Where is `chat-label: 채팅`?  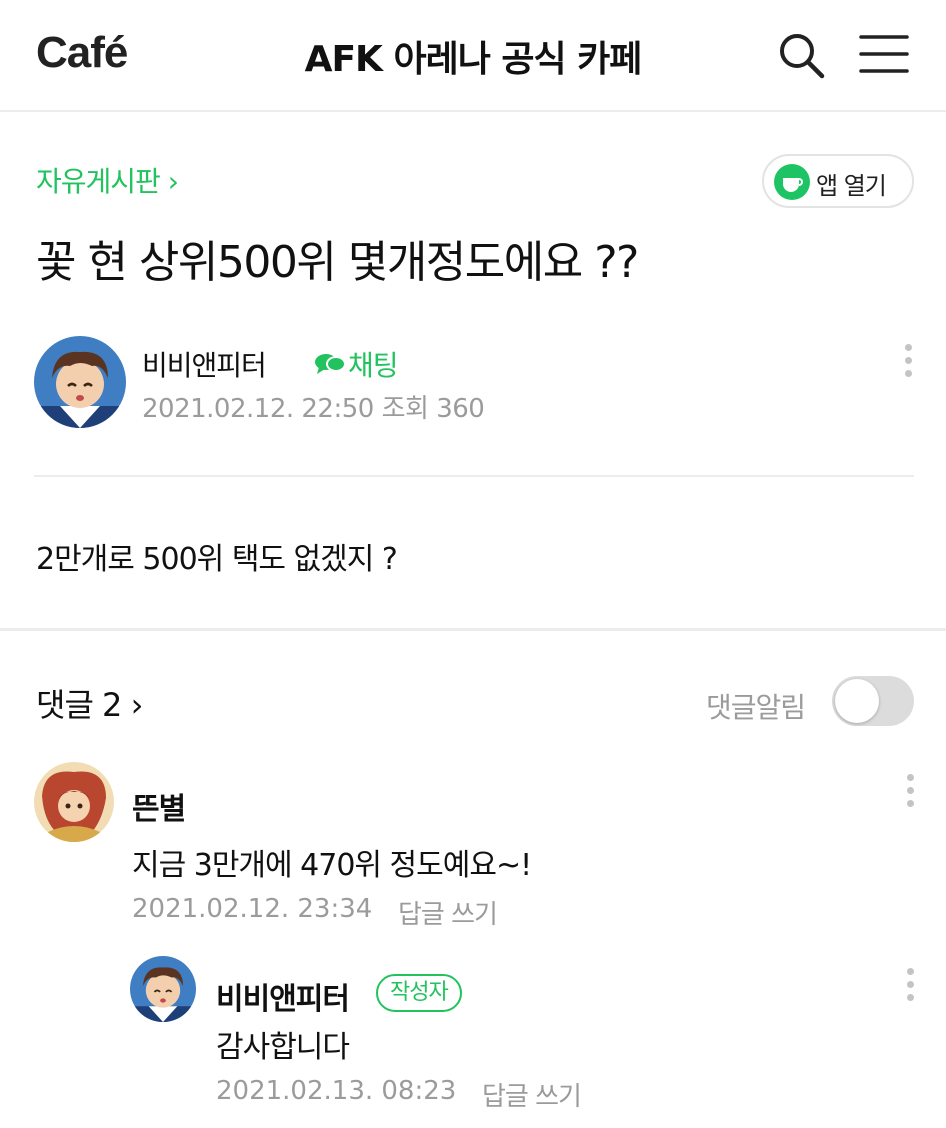 chat-label: 채팅 is located at coordinates (373, 365).